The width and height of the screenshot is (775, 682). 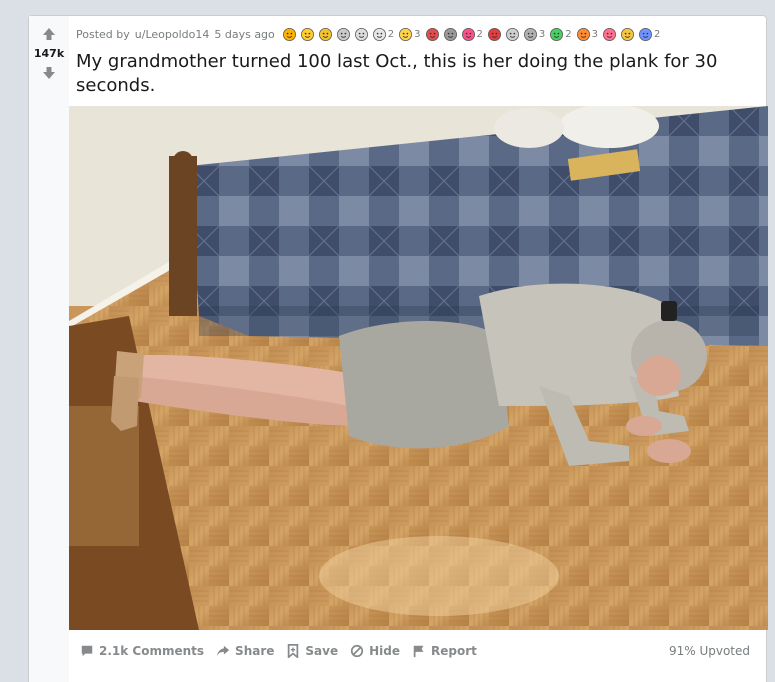 I want to click on heart-eyes-award-icon, so click(x=494, y=34).